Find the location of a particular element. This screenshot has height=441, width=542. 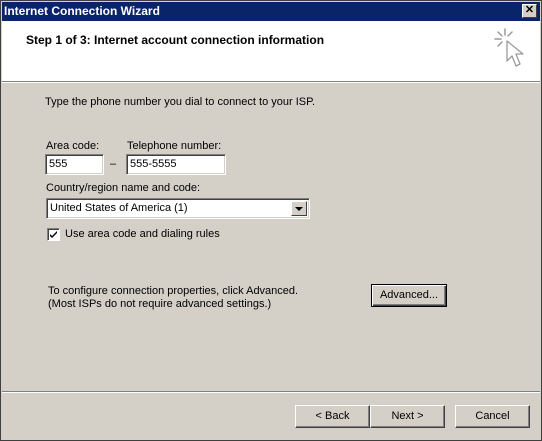

title-bar: Internet Connection Wizard ✕ is located at coordinates (271, 11).